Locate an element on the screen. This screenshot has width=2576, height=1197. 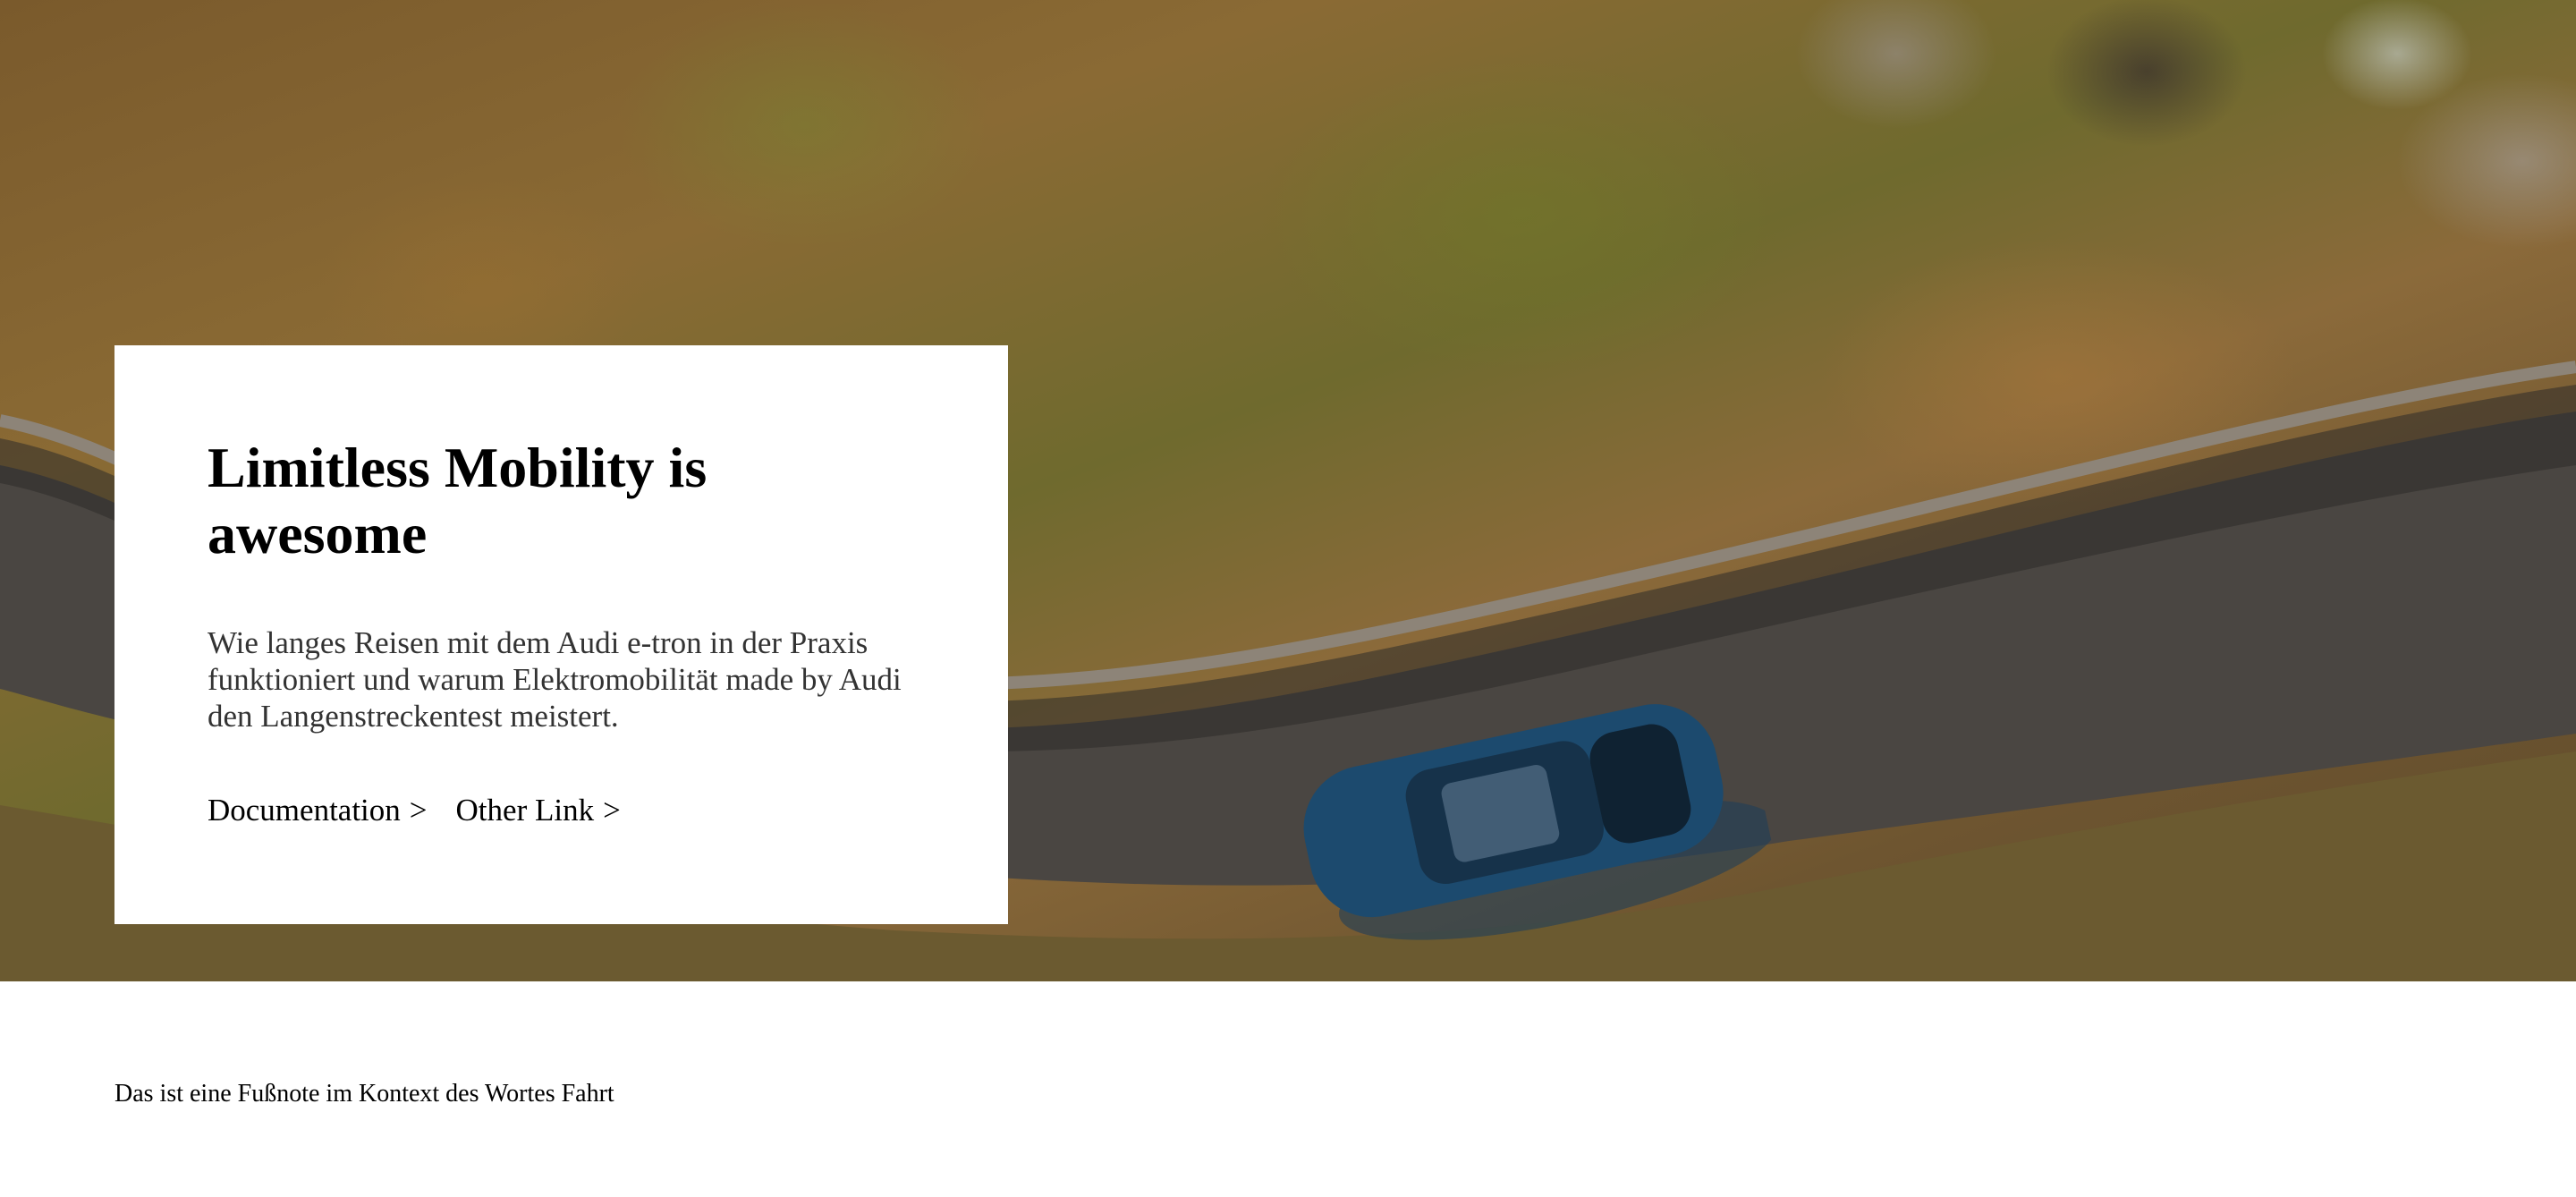
documentation-link: Documentation > is located at coordinates (318, 810).